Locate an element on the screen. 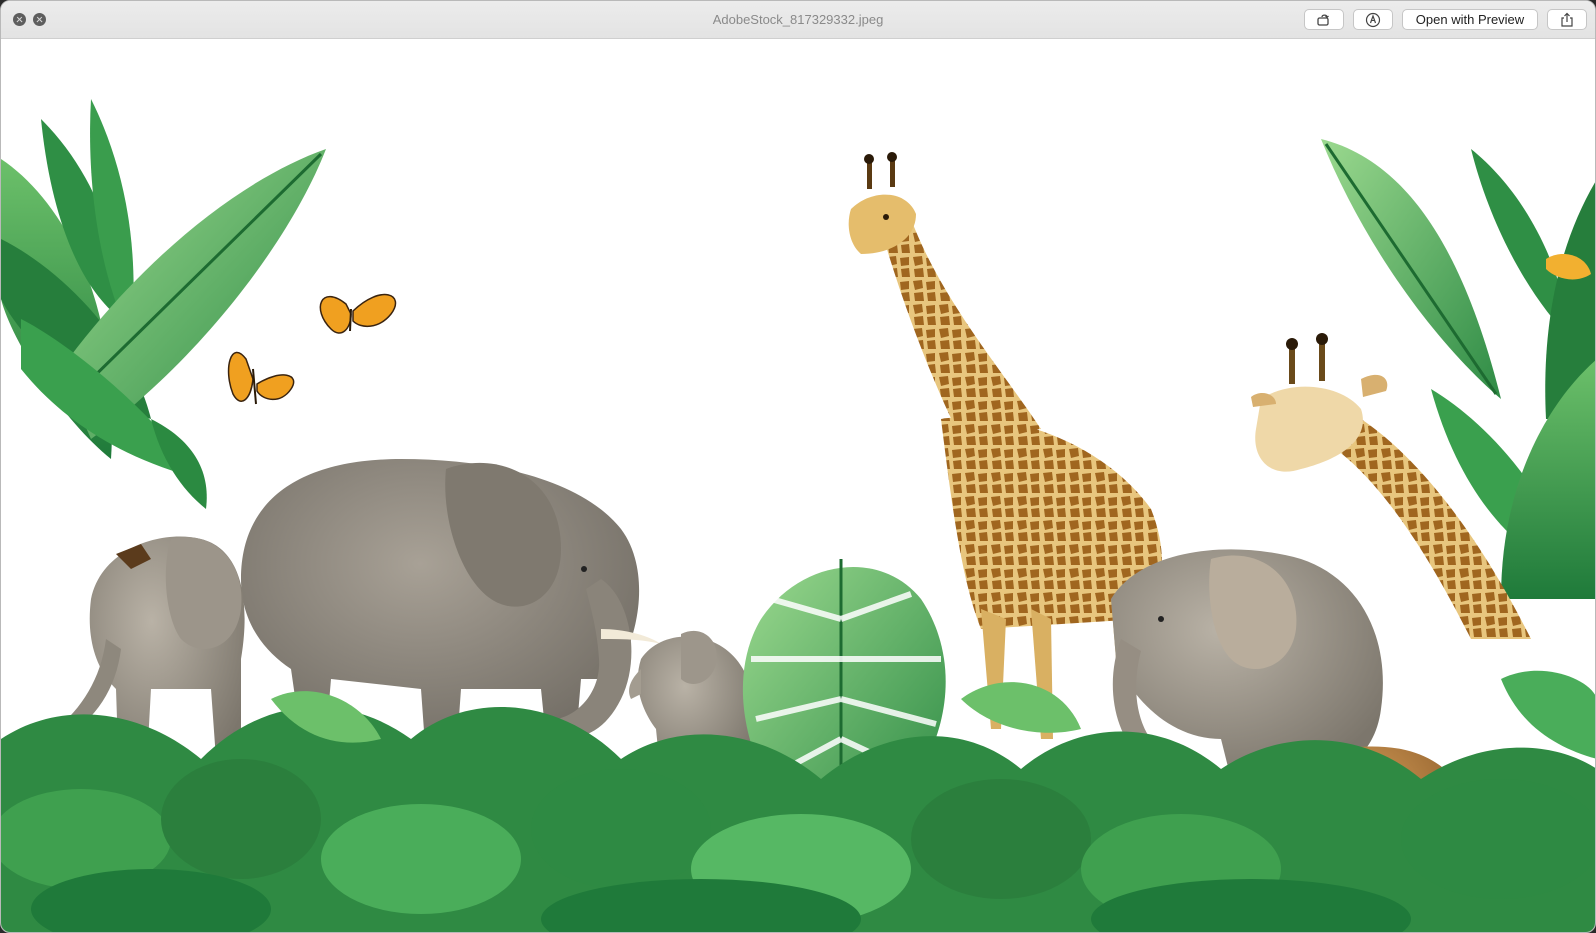  rotate-button is located at coordinates (1324, 19).